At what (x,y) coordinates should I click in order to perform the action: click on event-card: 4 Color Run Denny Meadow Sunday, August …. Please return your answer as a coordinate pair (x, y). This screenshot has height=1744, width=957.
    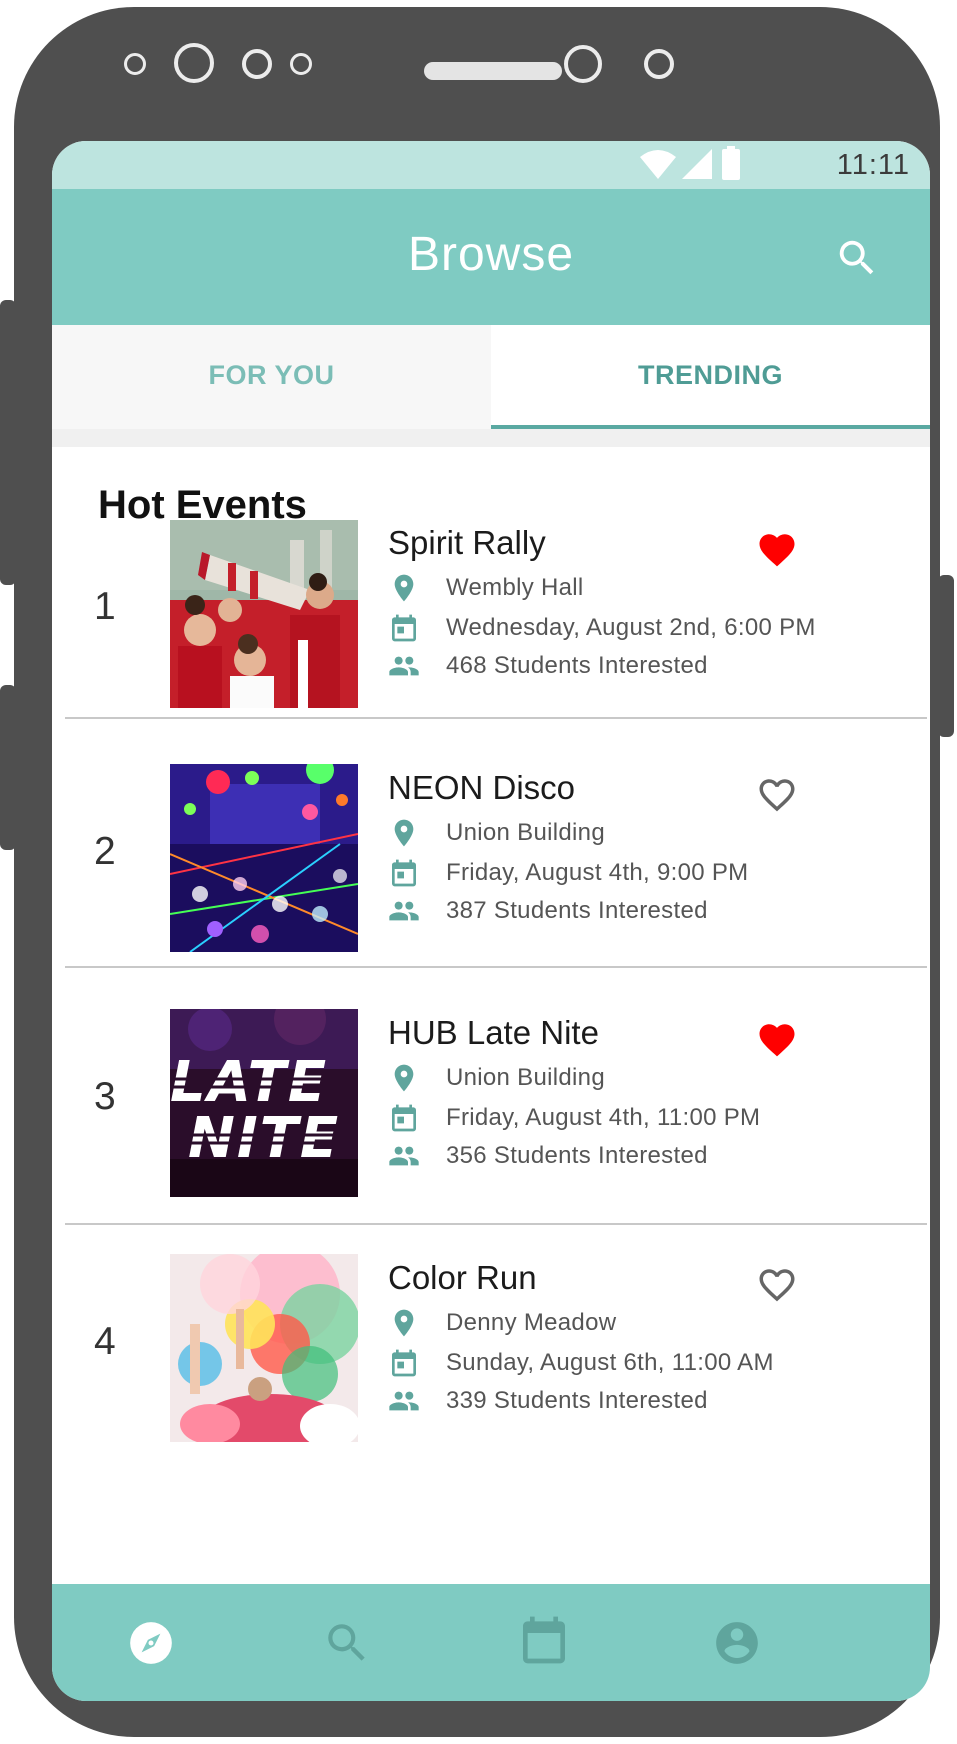
    Looking at the image, I should click on (491, 1387).